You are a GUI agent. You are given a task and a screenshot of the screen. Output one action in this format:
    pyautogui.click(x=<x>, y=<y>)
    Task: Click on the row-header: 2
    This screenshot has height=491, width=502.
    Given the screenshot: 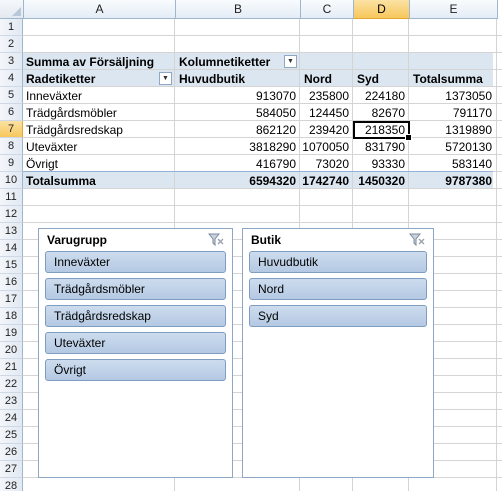 What is the action you would take?
    pyautogui.click(x=11, y=44)
    